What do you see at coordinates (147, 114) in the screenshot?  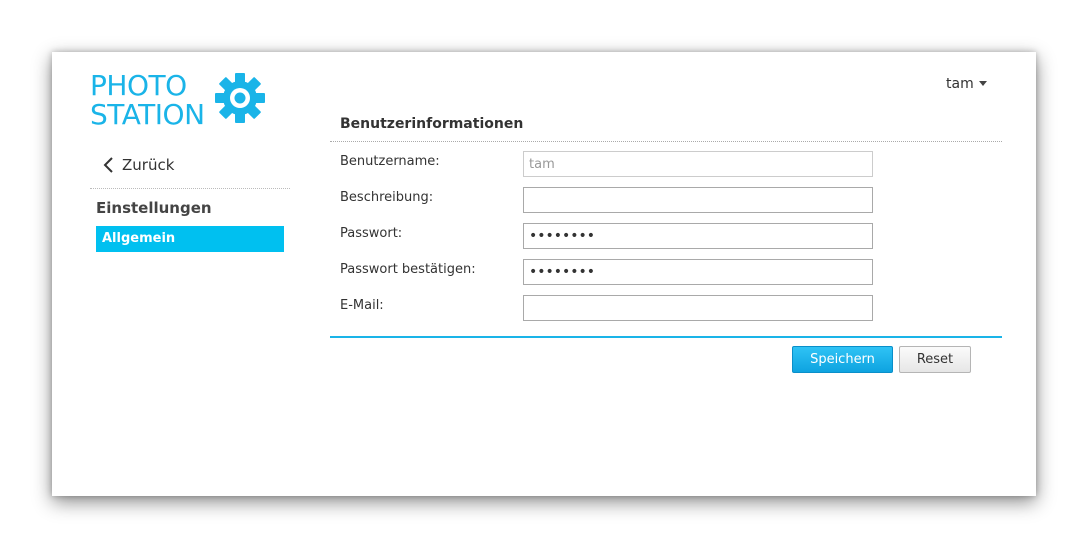 I see `logo-text-line2: STATION` at bounding box center [147, 114].